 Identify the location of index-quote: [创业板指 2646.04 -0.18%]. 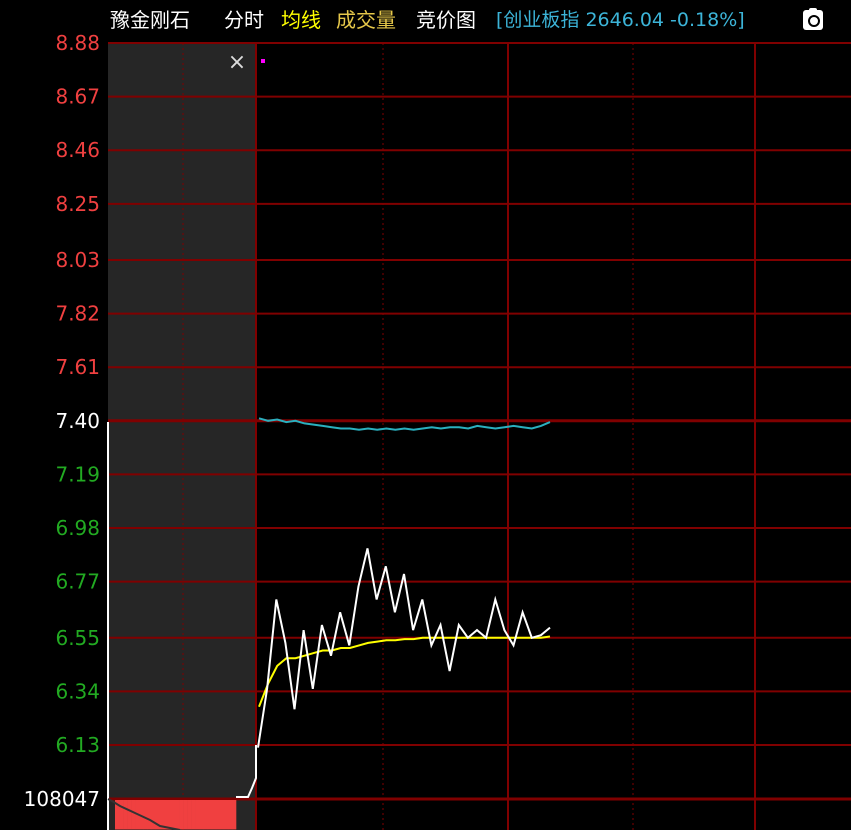
(620, 20).